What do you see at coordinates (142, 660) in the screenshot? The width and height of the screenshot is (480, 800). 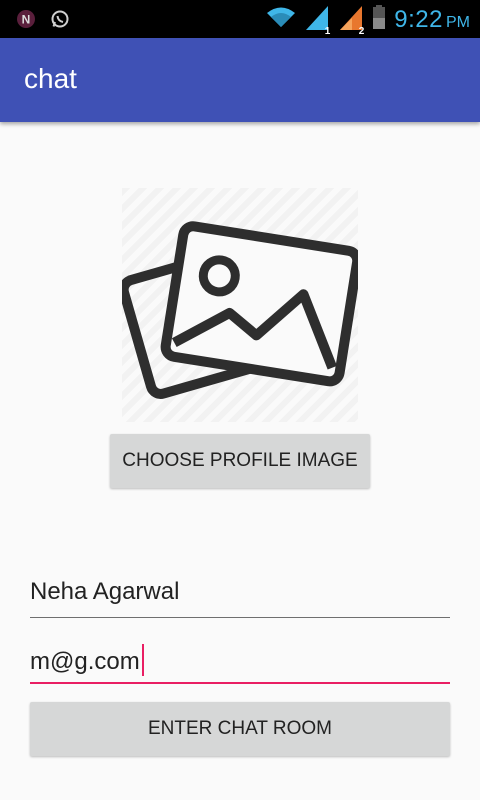 I see `text-cursor` at bounding box center [142, 660].